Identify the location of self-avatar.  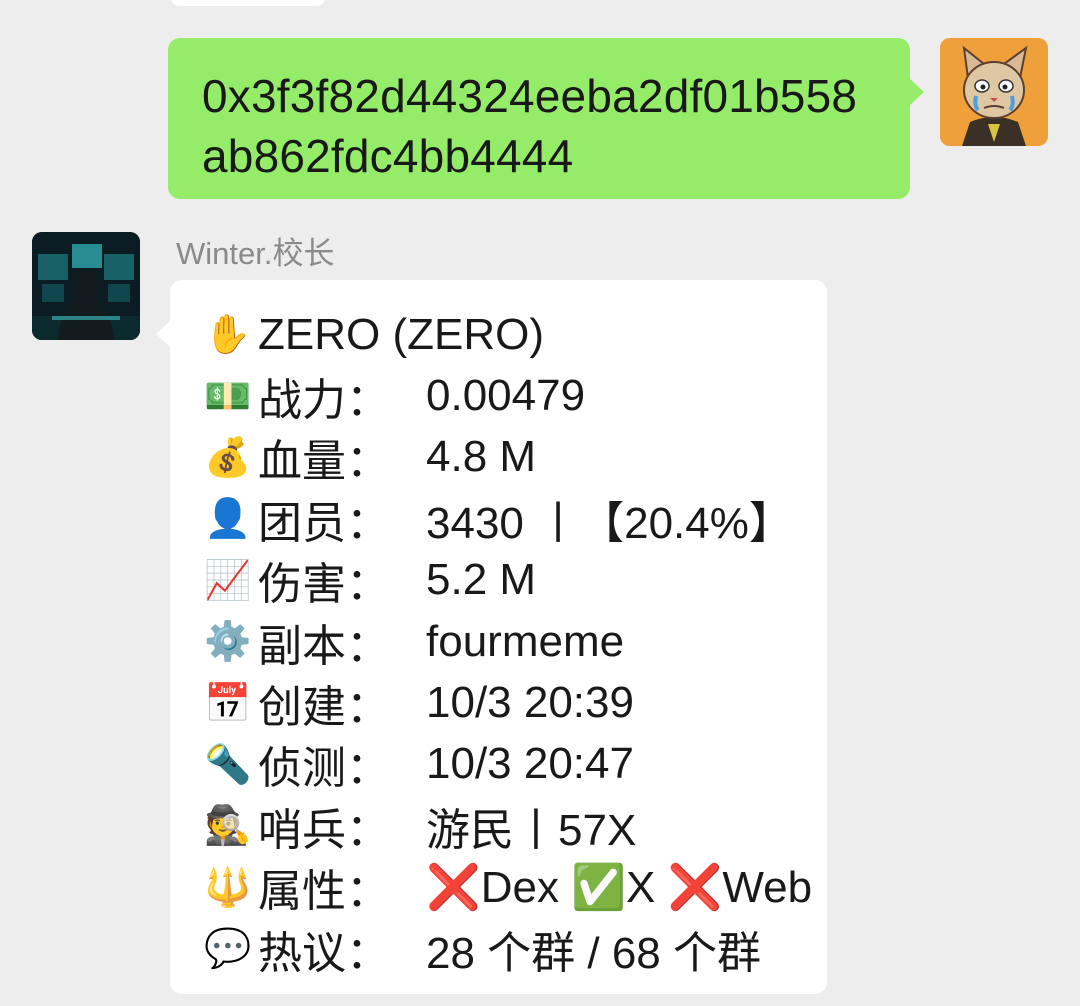
(994, 92).